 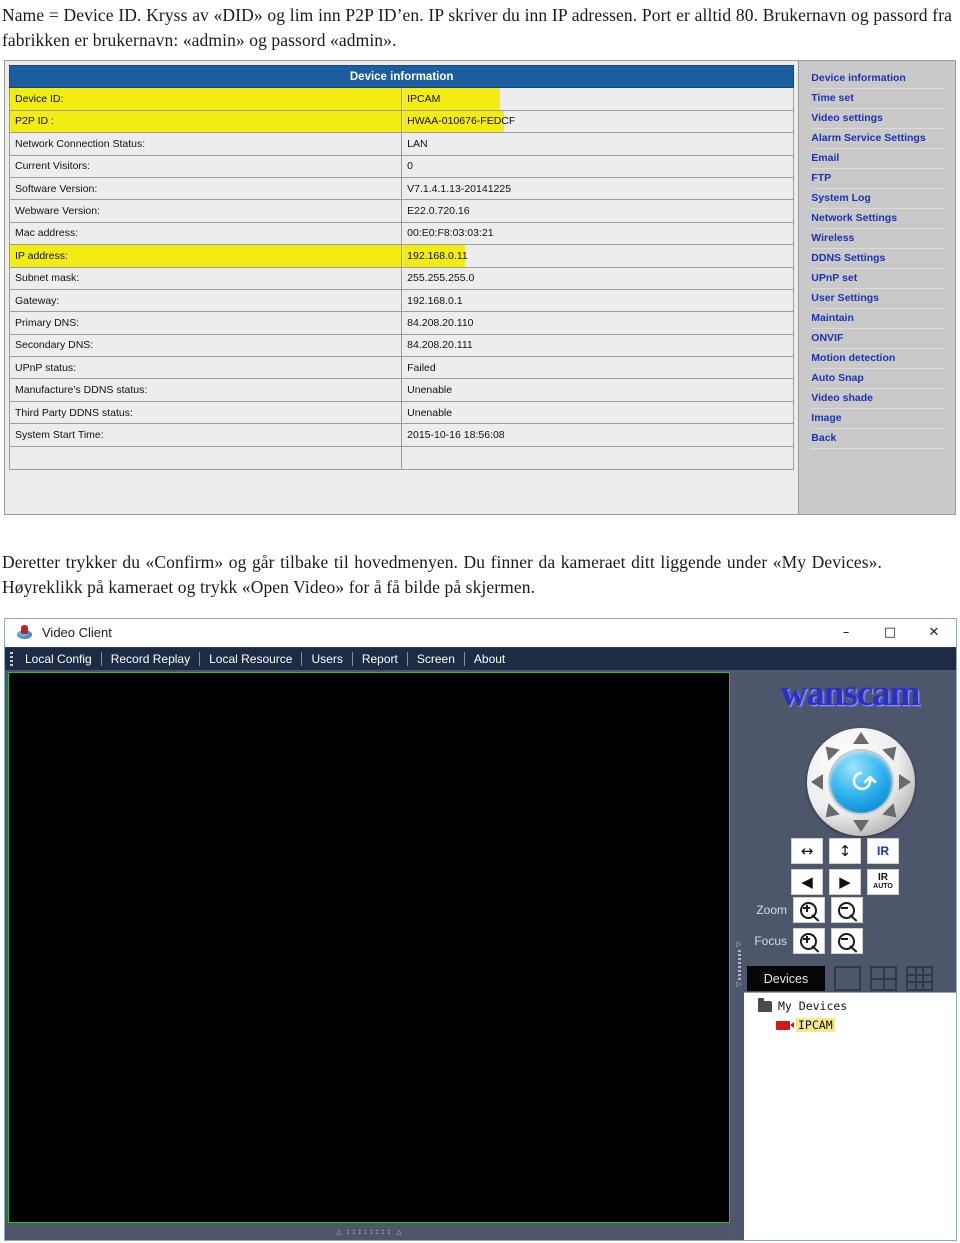 I want to click on zoom-out-icon, so click(x=847, y=910).